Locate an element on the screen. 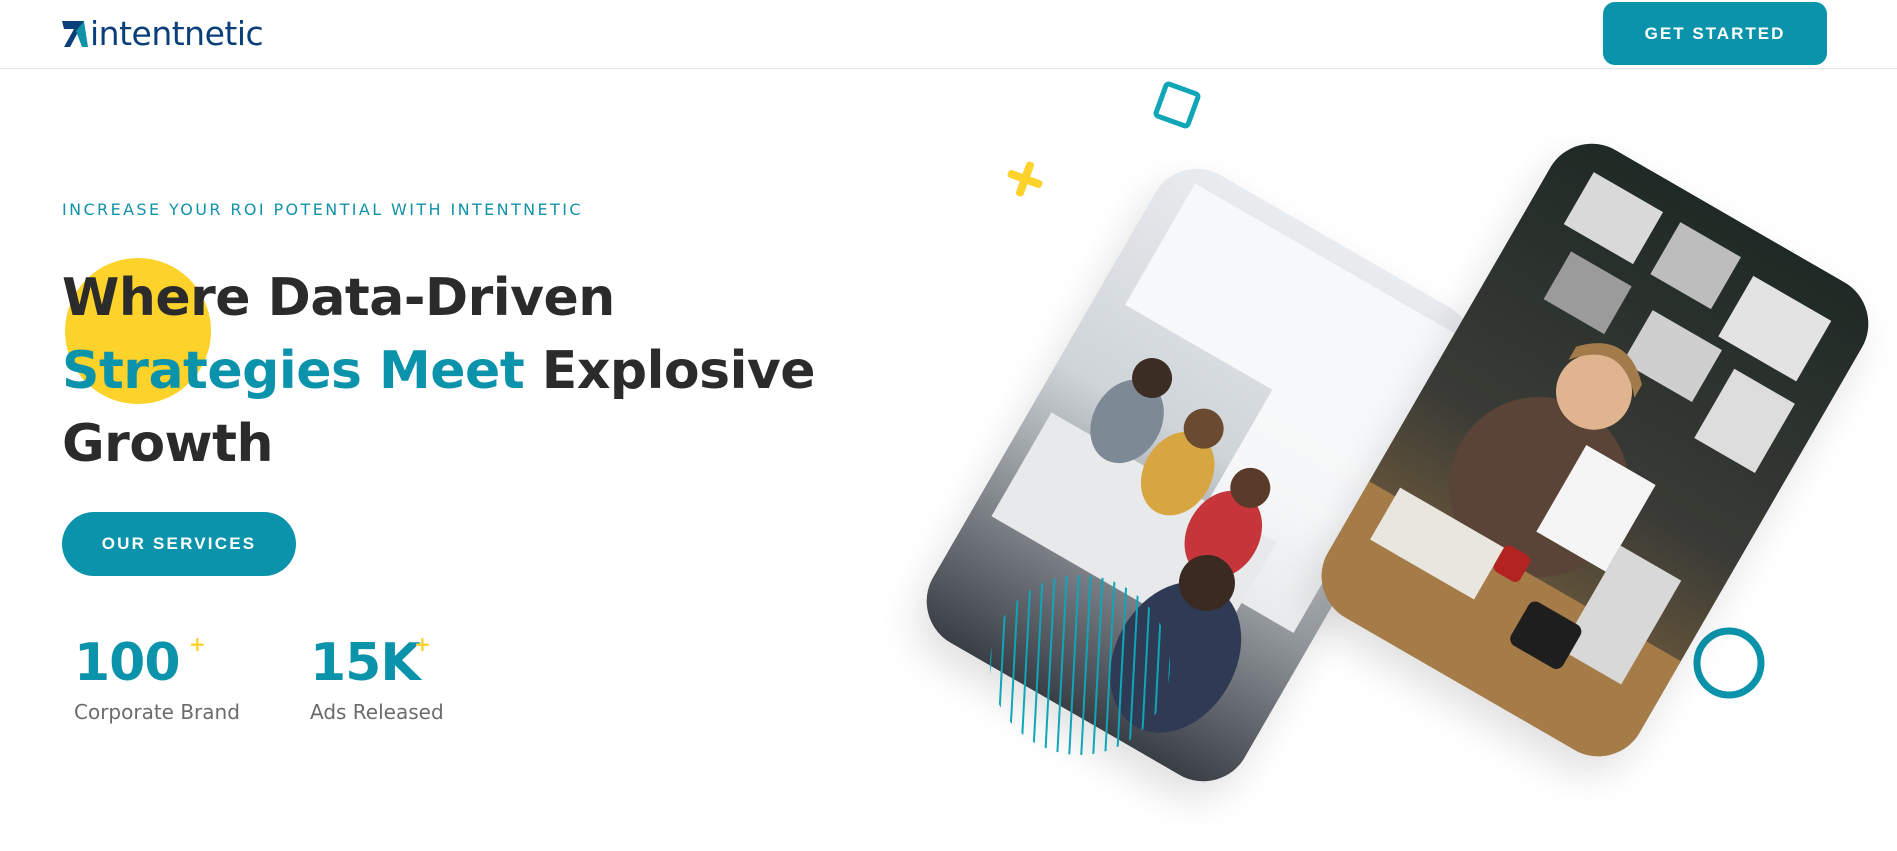 The image size is (1897, 851). logo: intentnetic is located at coordinates (163, 34).